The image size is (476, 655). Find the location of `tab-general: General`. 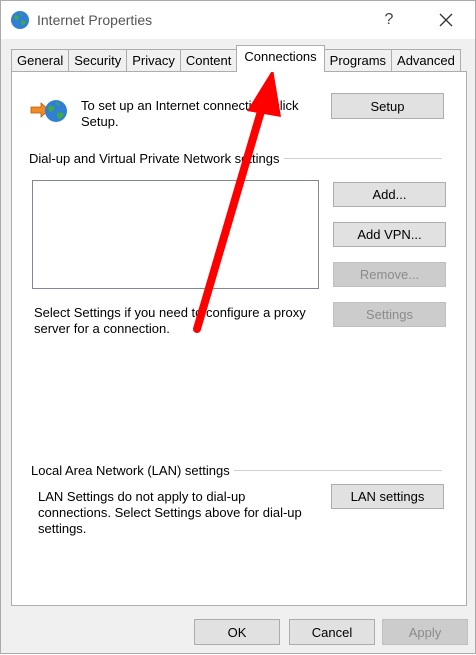

tab-general: General is located at coordinates (40, 60).